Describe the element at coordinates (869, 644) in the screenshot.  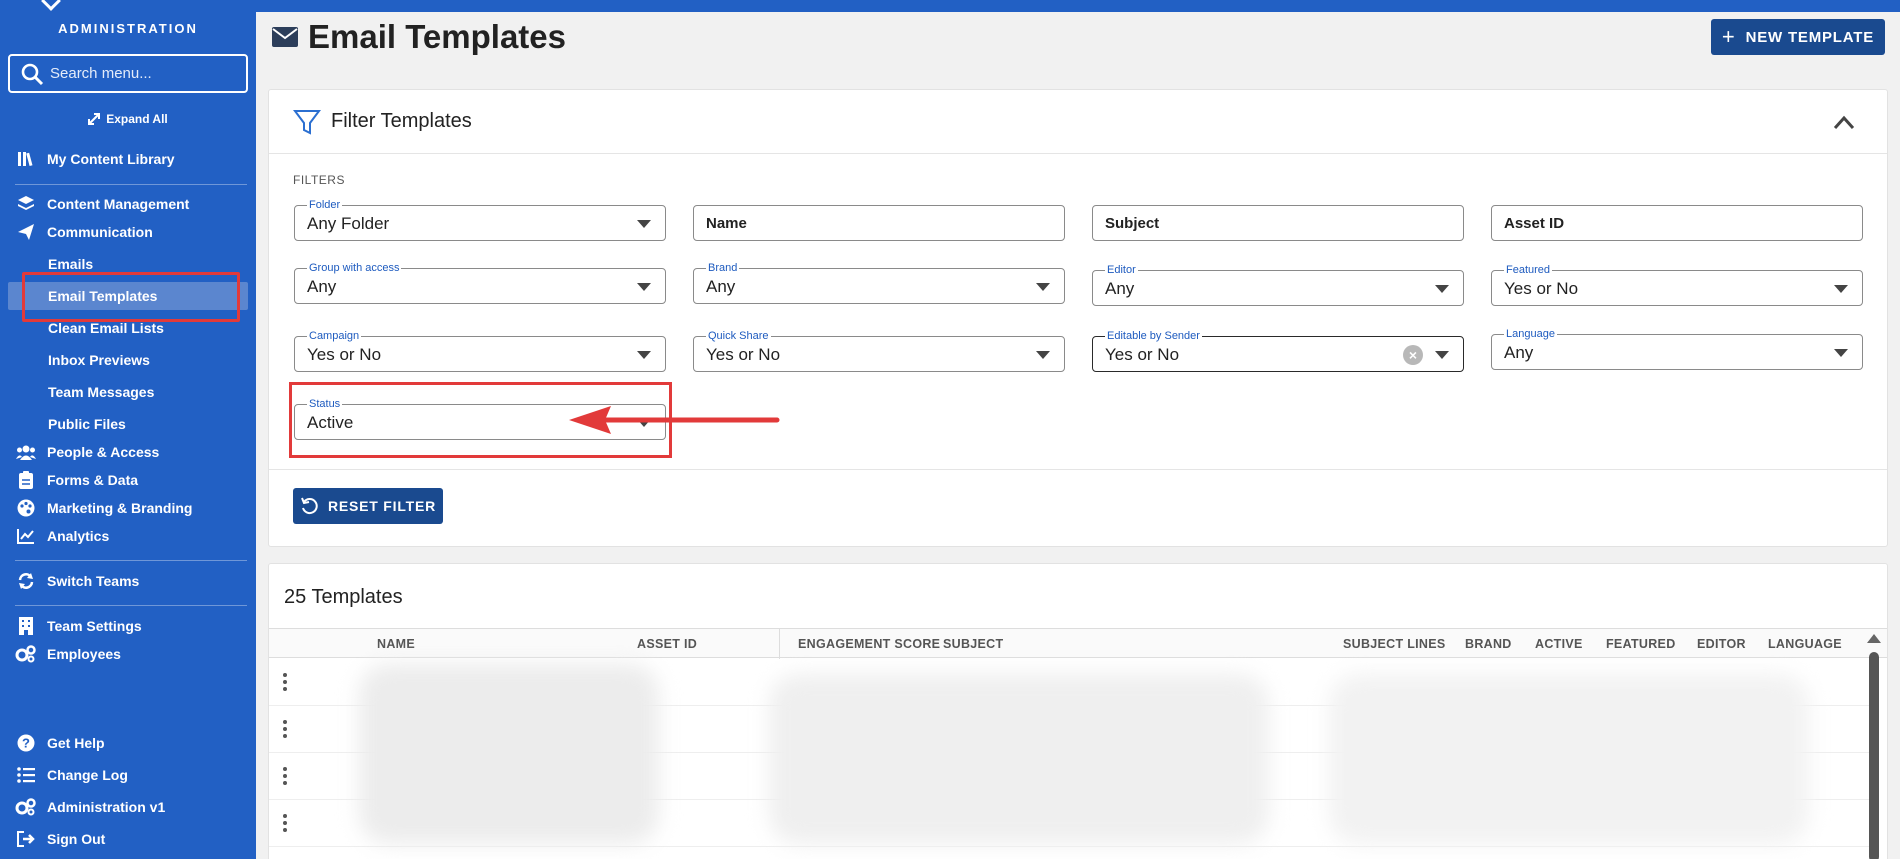
I see `column-header-engagement-score: ENGAGEMENT SCORE` at that location.